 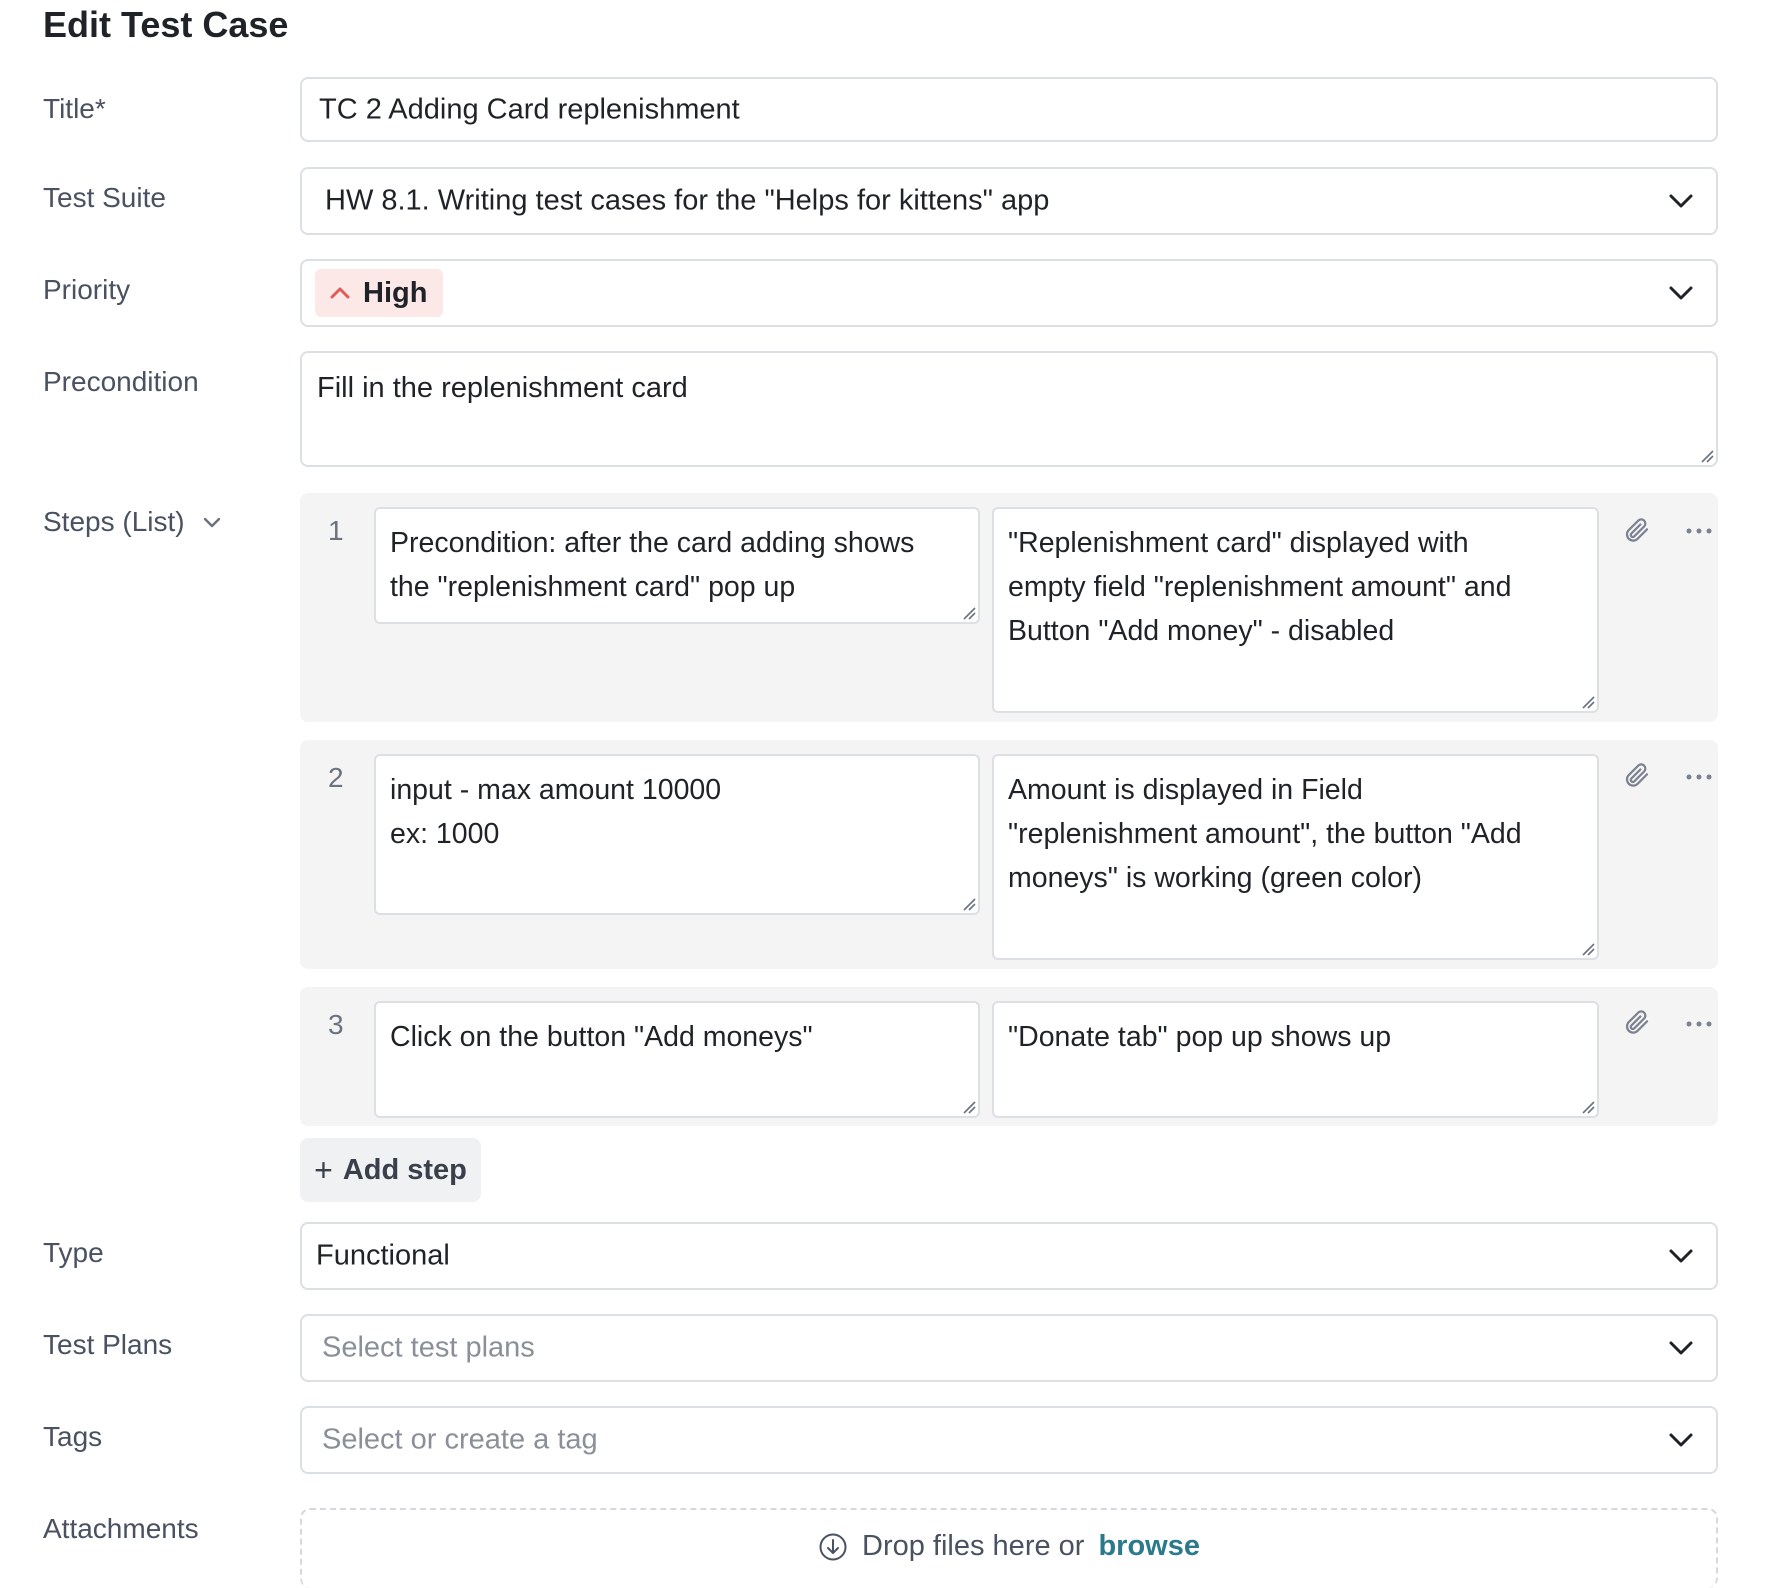 I want to click on step-action-line: Click on the button "Add moneys", so click(x=601, y=1037).